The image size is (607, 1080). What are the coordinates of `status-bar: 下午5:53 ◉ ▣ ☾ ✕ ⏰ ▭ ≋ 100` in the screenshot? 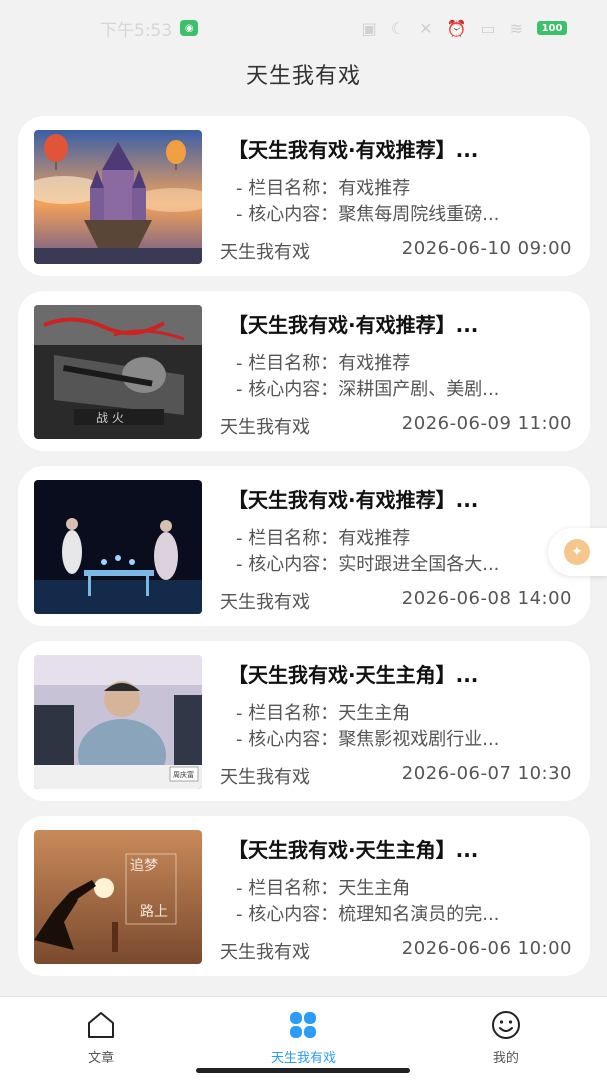 It's located at (303, 28).